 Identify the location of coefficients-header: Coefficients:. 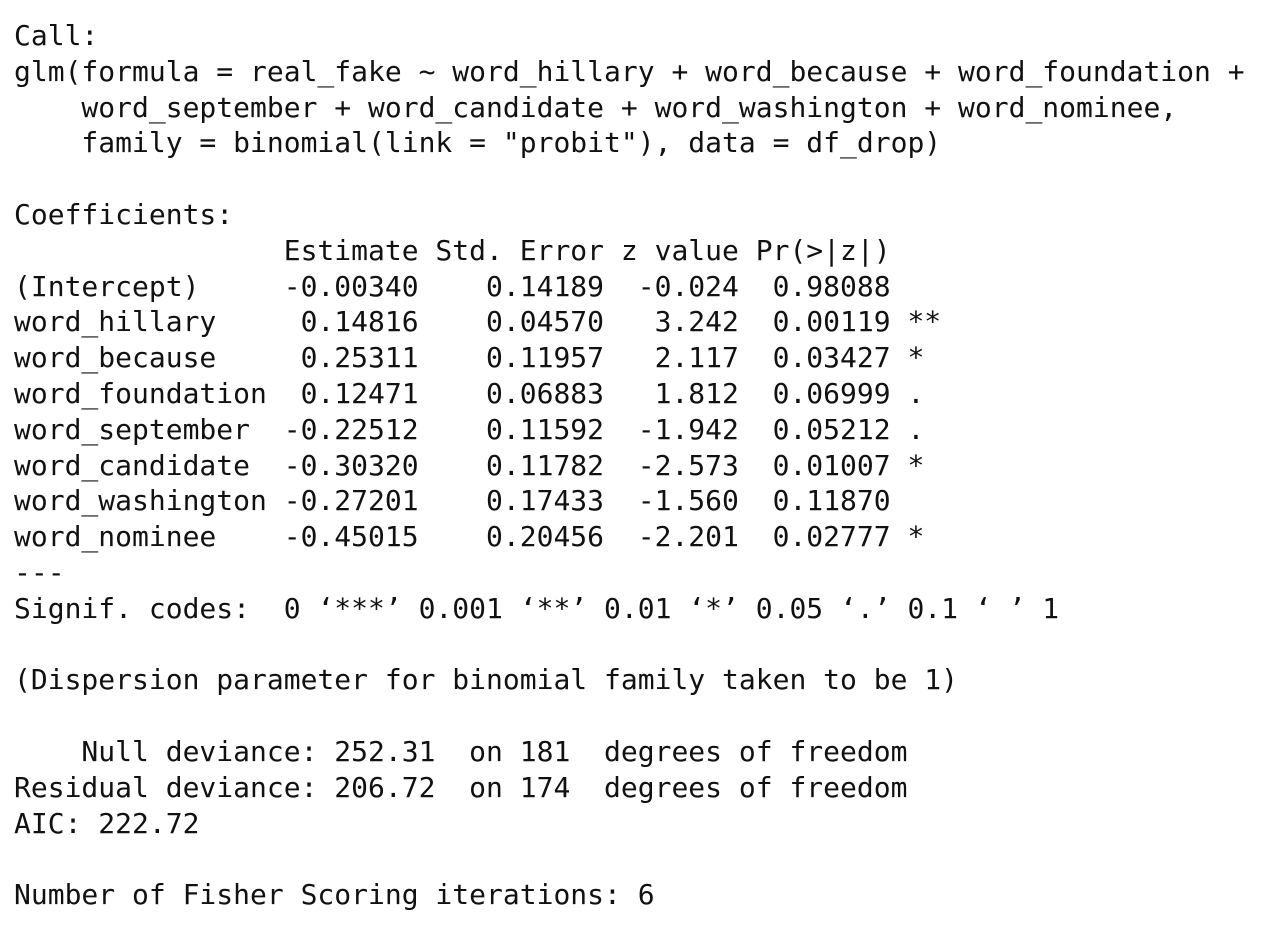
(124, 214).